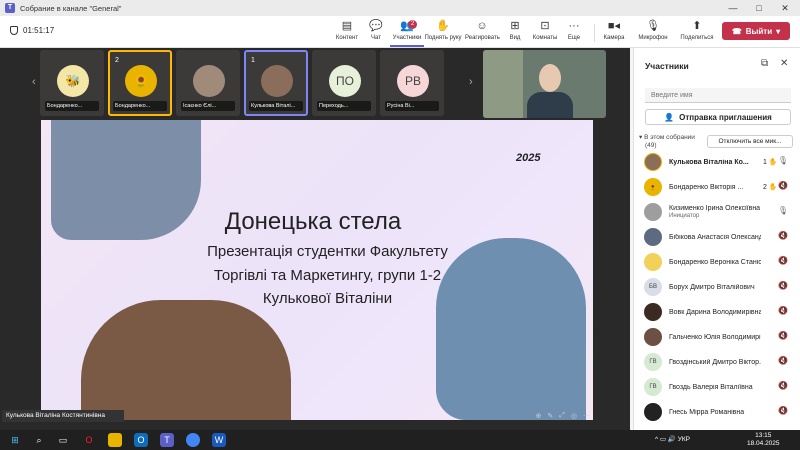  I want to click on participant-row: Кулькова Віталіна Ко... 1 ✋ 🎙, so click(719, 162).